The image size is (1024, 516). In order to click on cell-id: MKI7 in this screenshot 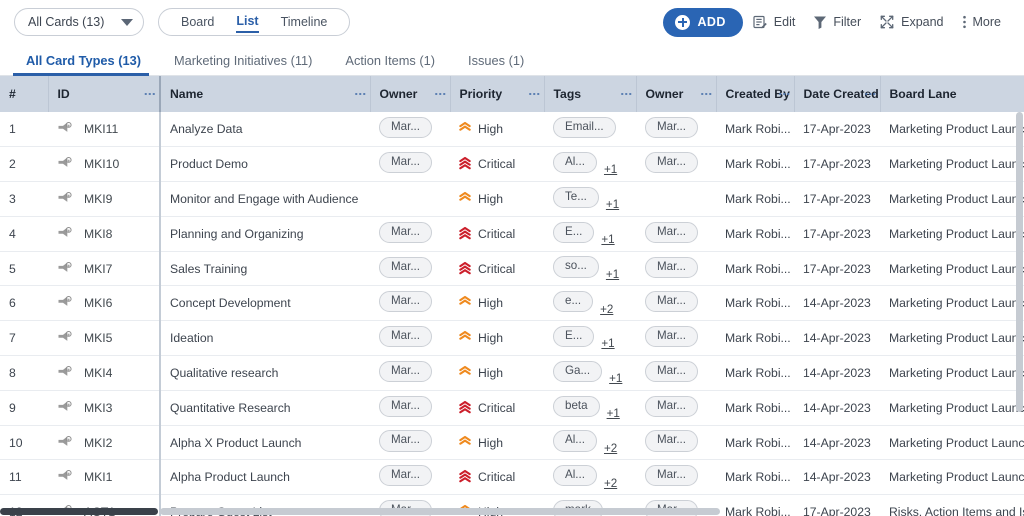, I will do `click(104, 269)`.